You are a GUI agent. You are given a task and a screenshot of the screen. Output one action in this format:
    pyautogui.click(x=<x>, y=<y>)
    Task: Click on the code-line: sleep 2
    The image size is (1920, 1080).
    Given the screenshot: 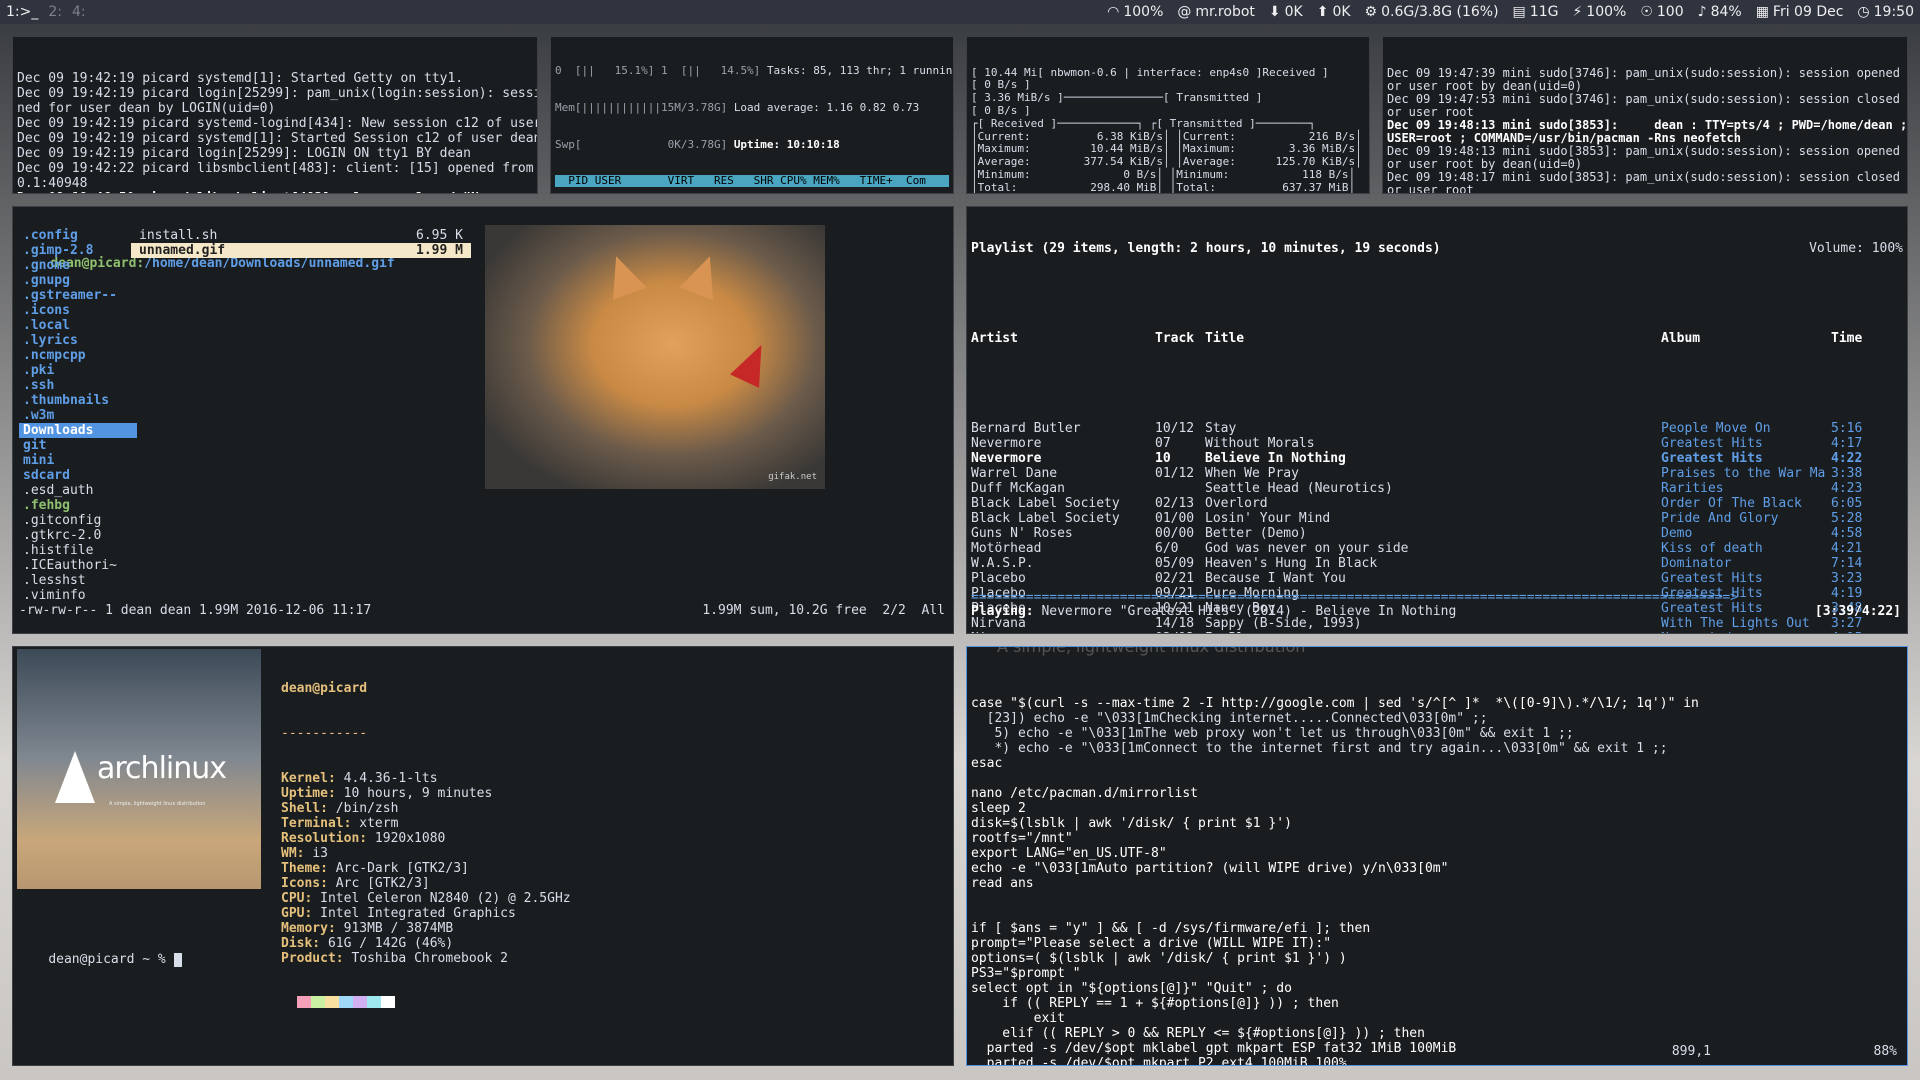 What is the action you would take?
    pyautogui.click(x=1437, y=808)
    